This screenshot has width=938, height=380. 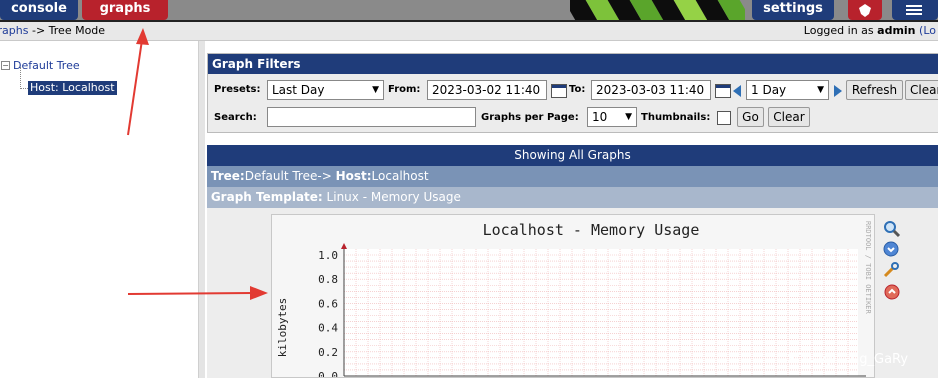 I want to click on tab-graphs: graphs, so click(x=125, y=10).